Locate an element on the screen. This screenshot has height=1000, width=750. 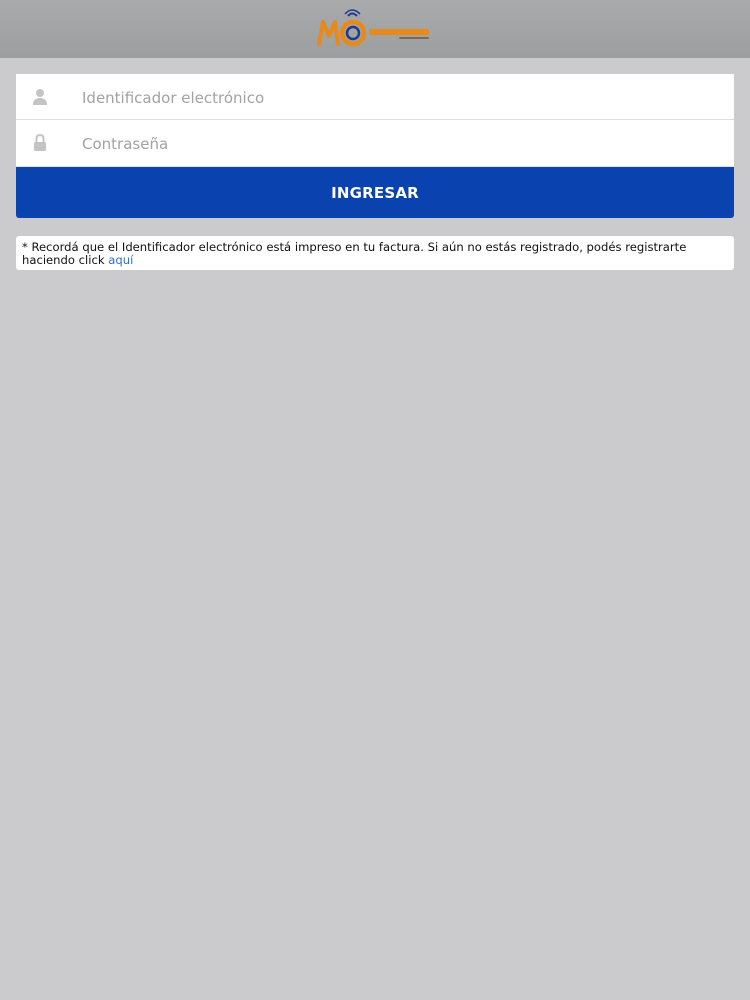
identifier-input is located at coordinates (402, 97).